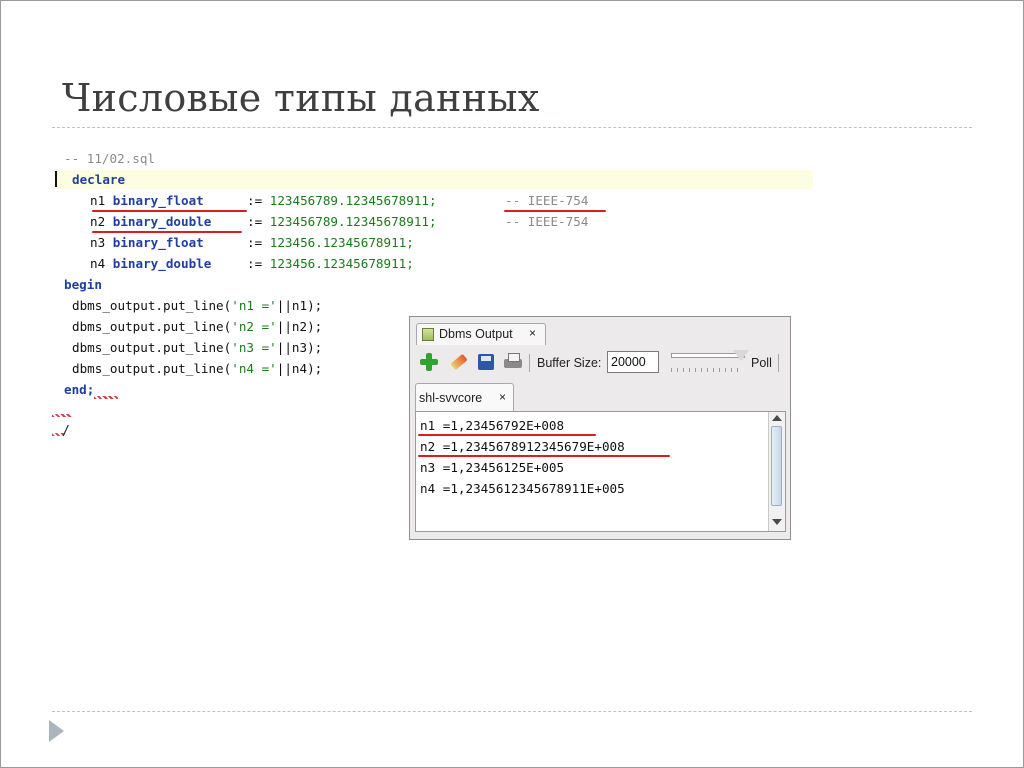 The width and height of the screenshot is (1024, 768). I want to click on file-comment: -- 11/02.sql, so click(109, 158).